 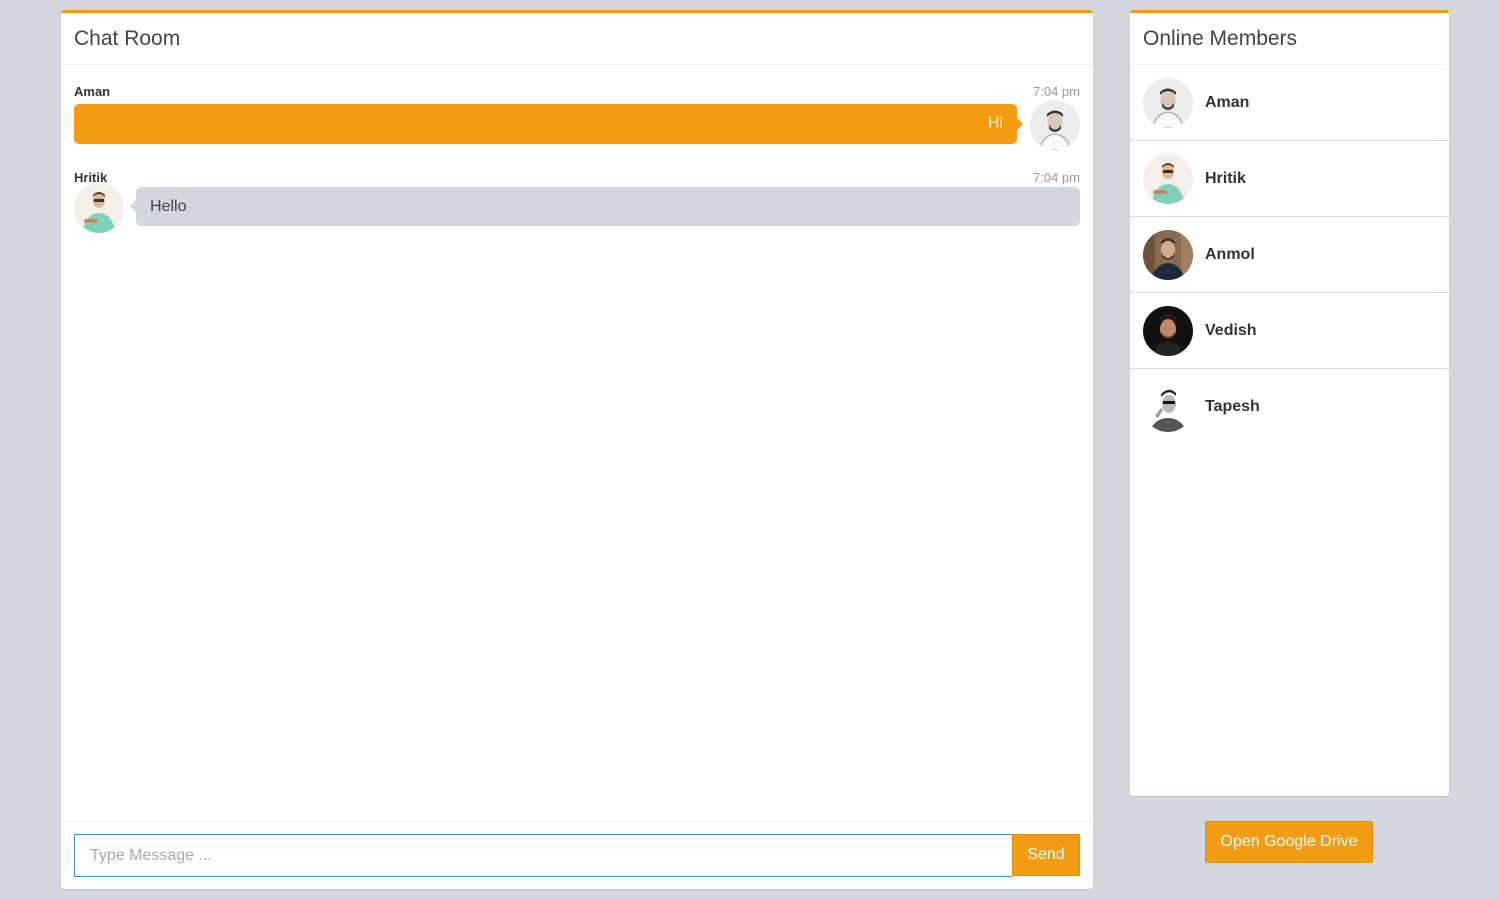 I want to click on members-header: Online Members, so click(x=1289, y=39).